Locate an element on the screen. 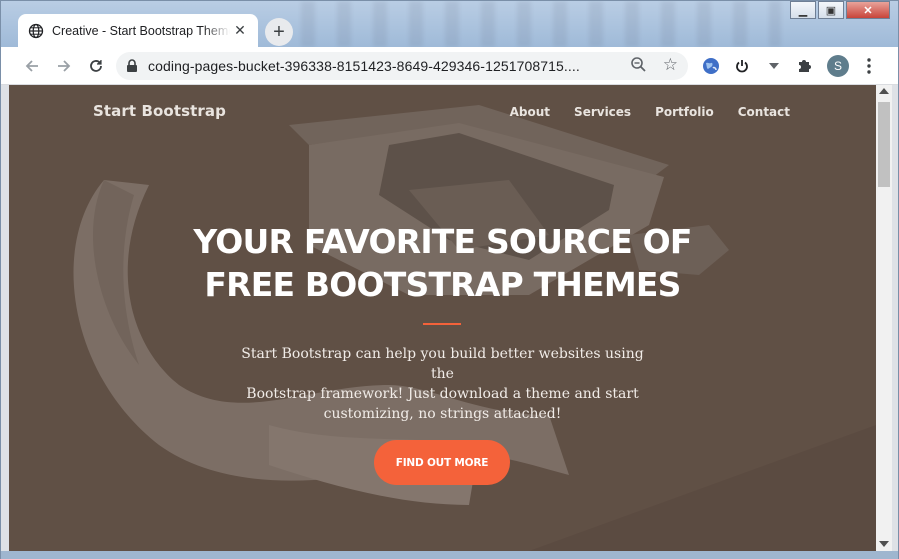 The height and width of the screenshot is (559, 899). browser-tab: Creative - Start Bootstrap Theme ✕ is located at coordinates (138, 30).